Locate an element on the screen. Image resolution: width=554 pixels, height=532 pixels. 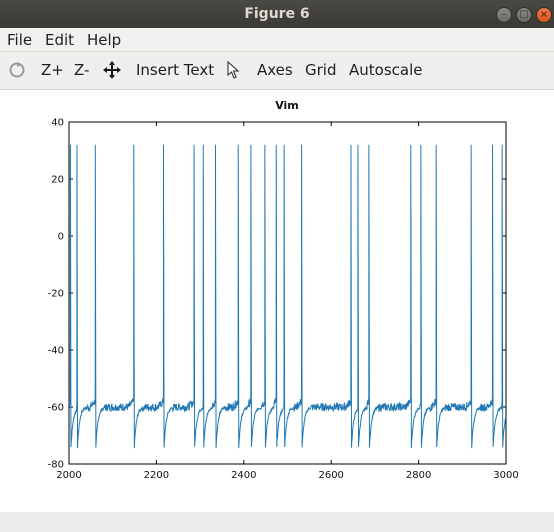
menu-edit: Edit is located at coordinates (59, 40).